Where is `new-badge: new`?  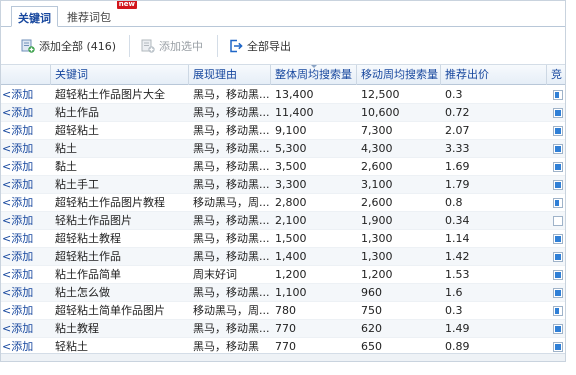 new-badge: new is located at coordinates (126, 4).